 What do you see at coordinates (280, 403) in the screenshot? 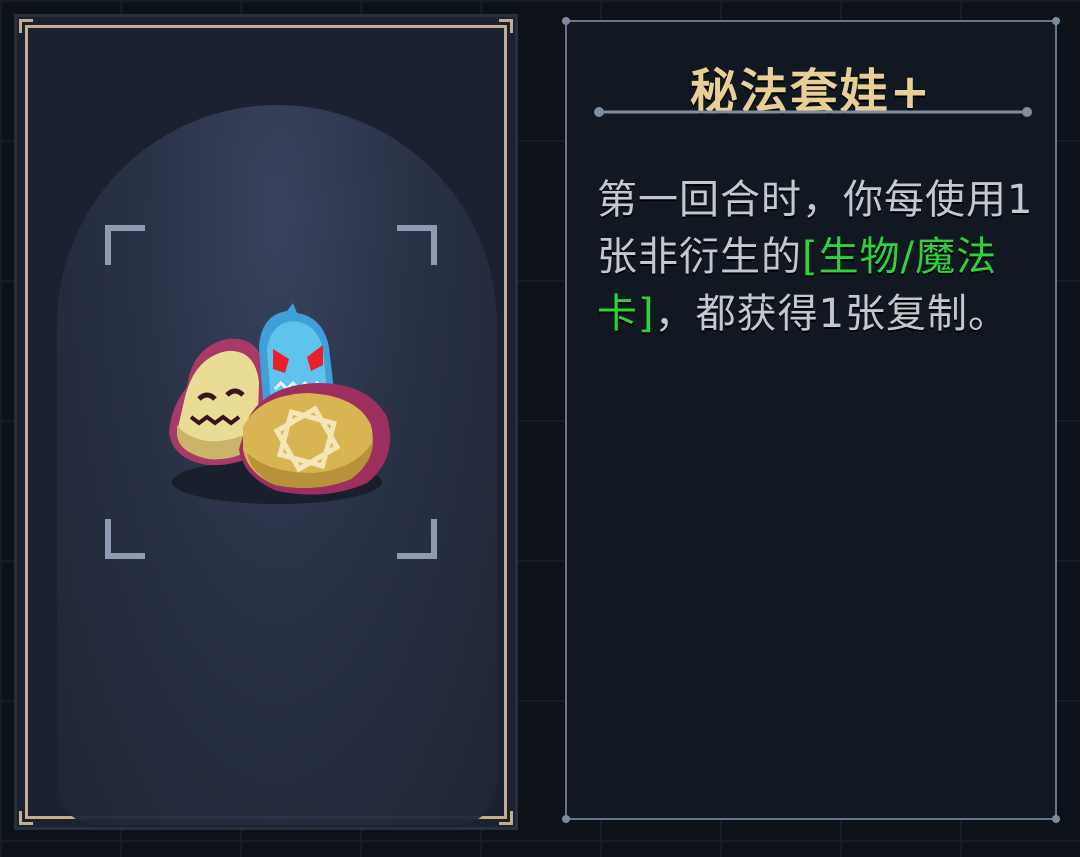
I see `nesting-dolls-icon` at bounding box center [280, 403].